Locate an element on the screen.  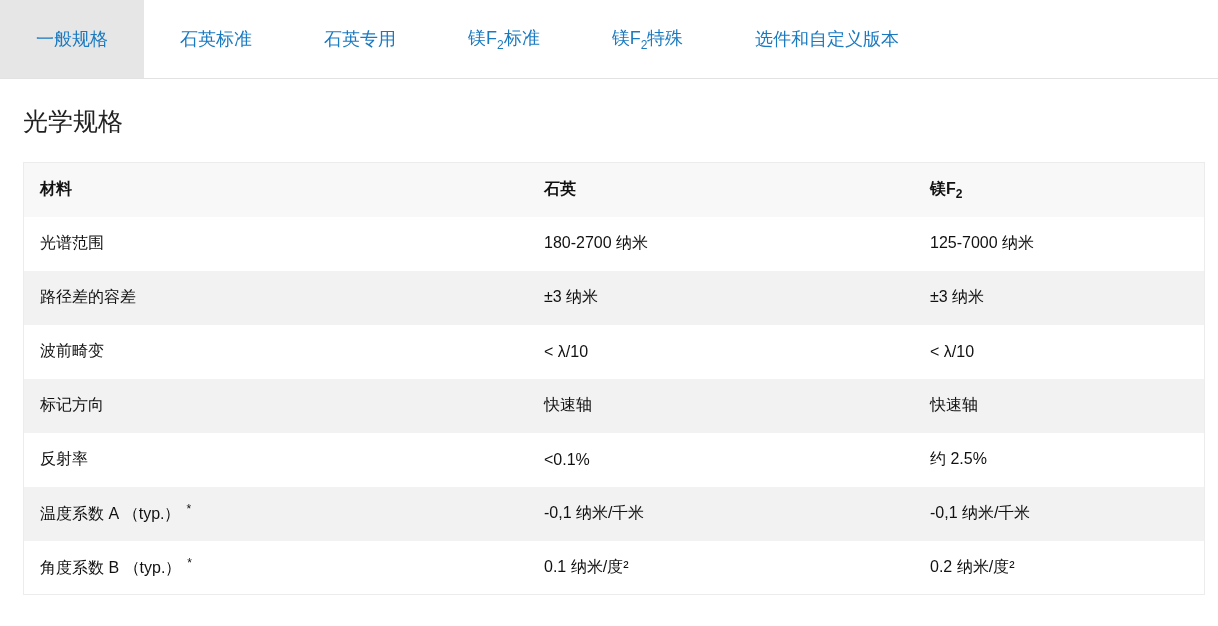
table-cell: 反射率 is located at coordinates (275, 459).